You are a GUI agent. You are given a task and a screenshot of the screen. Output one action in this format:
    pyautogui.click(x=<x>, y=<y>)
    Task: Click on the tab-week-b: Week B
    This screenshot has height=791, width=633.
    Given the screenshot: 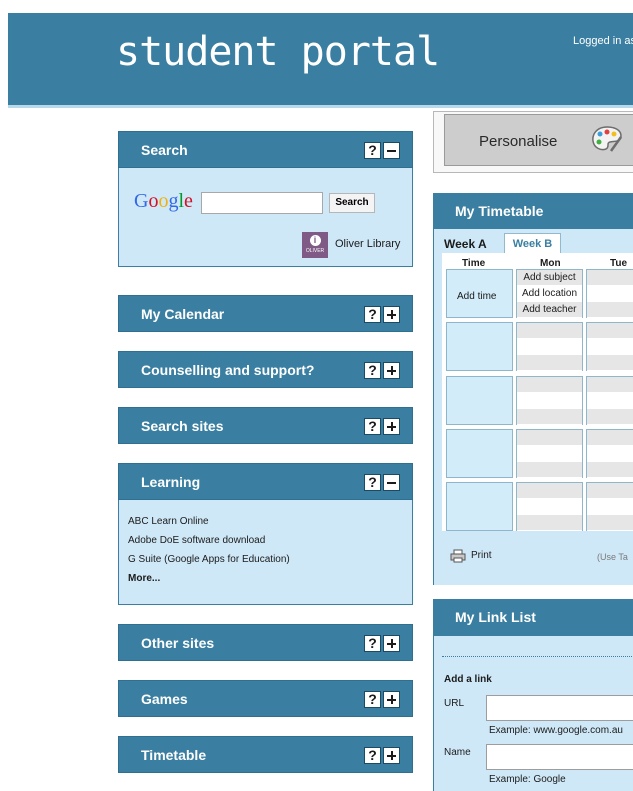 What is the action you would take?
    pyautogui.click(x=532, y=243)
    